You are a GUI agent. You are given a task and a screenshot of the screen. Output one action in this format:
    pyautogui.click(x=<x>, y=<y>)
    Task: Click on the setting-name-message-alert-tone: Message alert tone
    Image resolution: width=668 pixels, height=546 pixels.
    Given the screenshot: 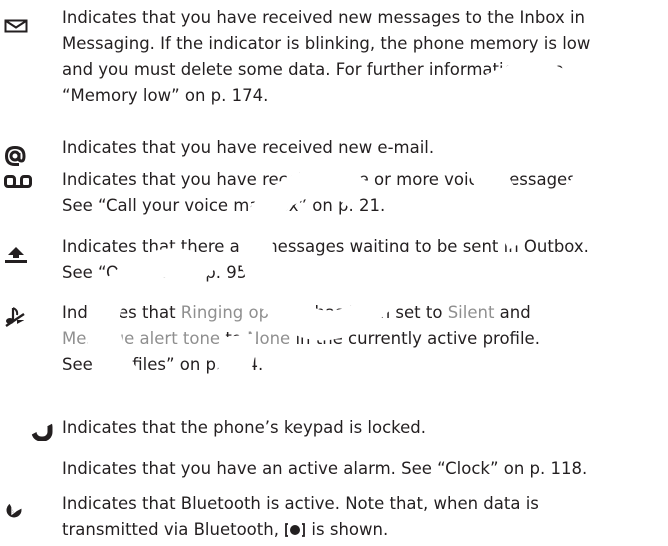 What is the action you would take?
    pyautogui.click(x=141, y=338)
    